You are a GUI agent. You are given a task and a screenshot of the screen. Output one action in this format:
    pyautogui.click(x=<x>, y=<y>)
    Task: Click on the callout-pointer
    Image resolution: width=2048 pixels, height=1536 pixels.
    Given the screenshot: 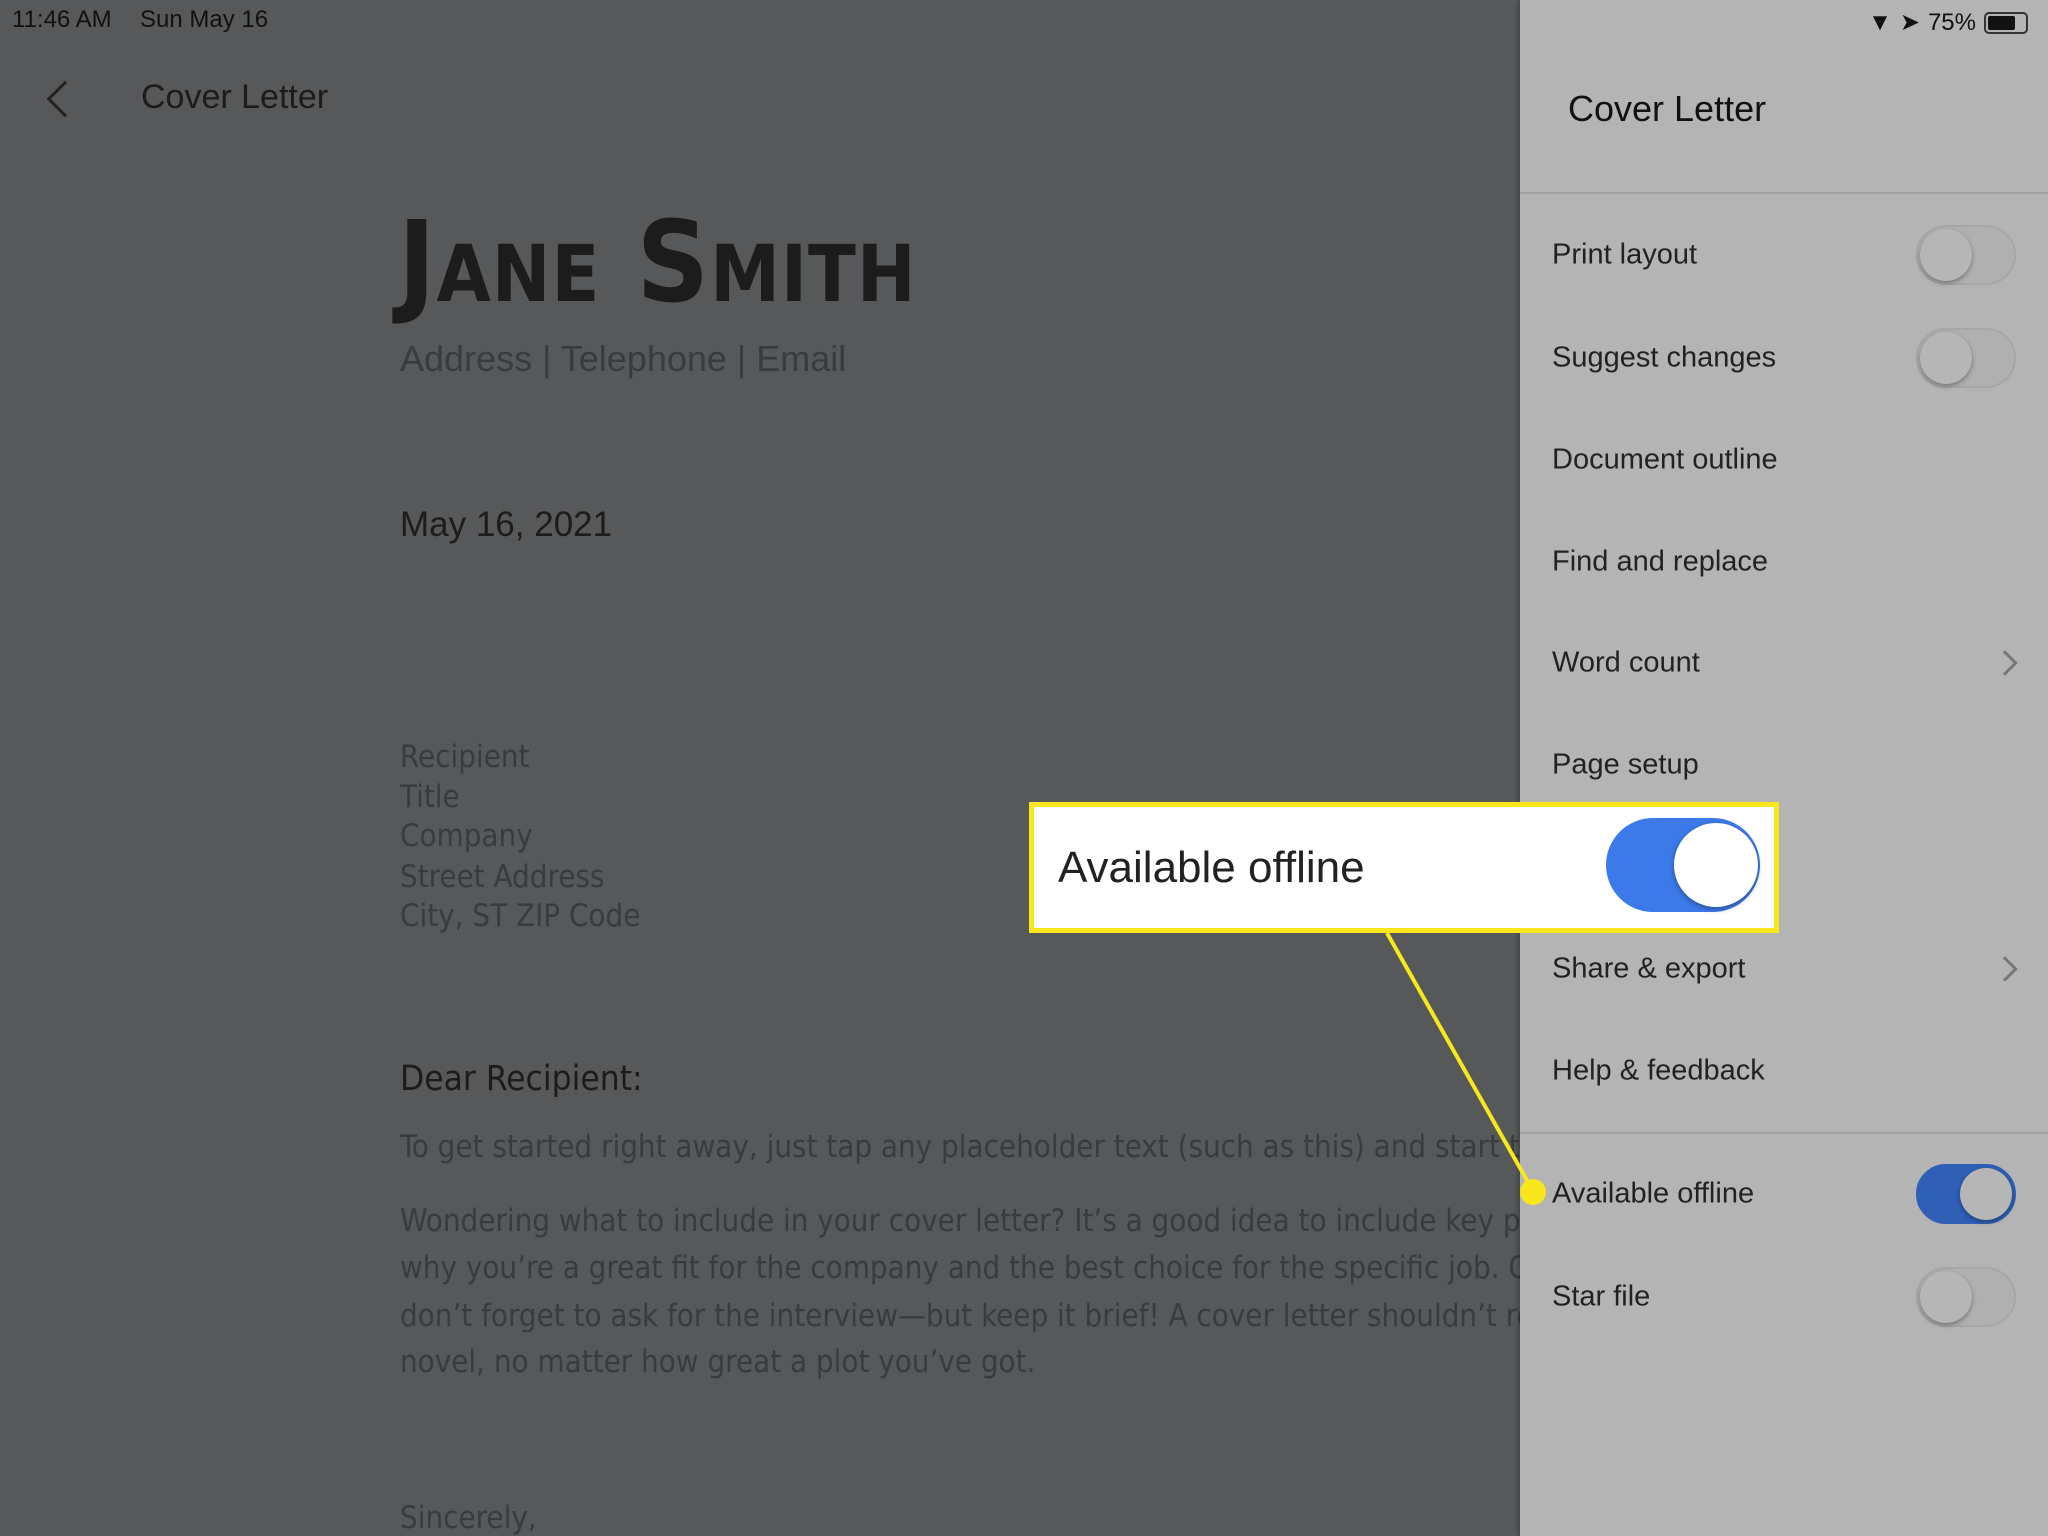 What is the action you would take?
    pyautogui.click(x=1465, y=1068)
    